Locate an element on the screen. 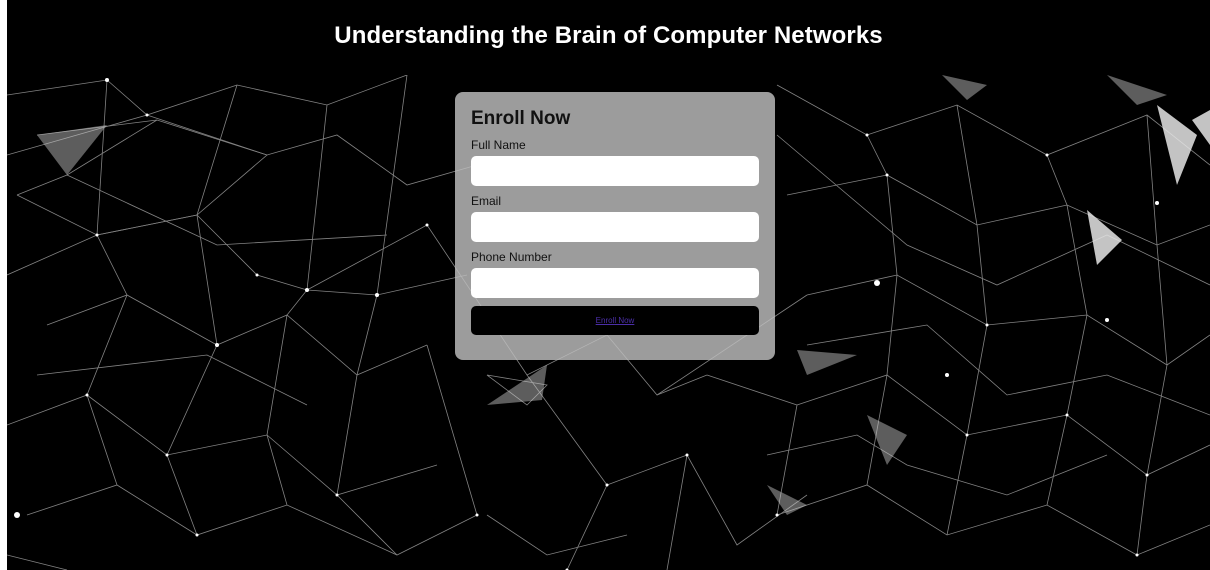 The image size is (1210, 570). email-input is located at coordinates (615, 227).